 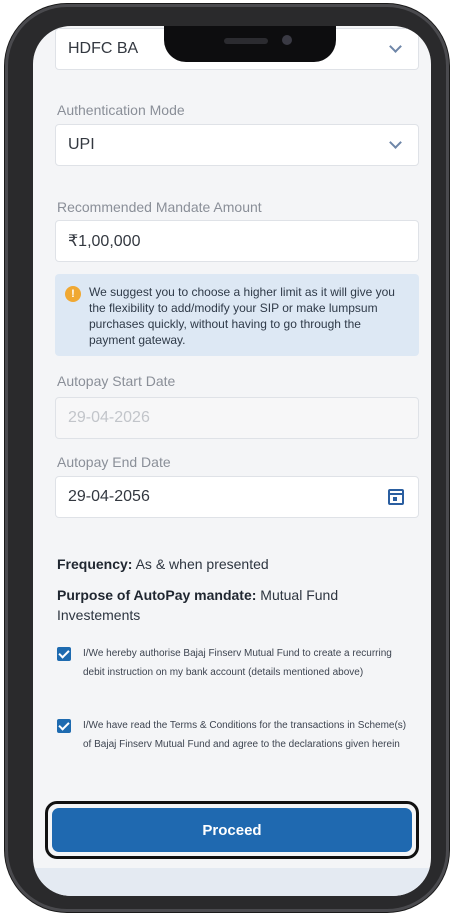 What do you see at coordinates (396, 497) in the screenshot?
I see `calendar-icon` at bounding box center [396, 497].